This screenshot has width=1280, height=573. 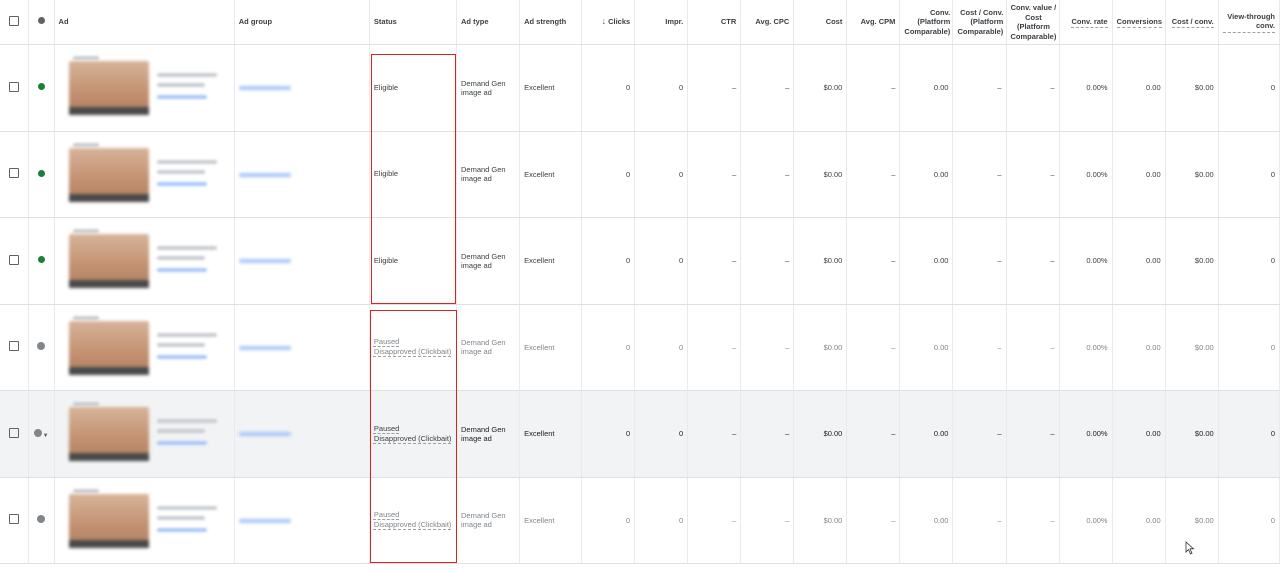 What do you see at coordinates (661, 22) in the screenshot?
I see `col-header-impr: Impr.` at bounding box center [661, 22].